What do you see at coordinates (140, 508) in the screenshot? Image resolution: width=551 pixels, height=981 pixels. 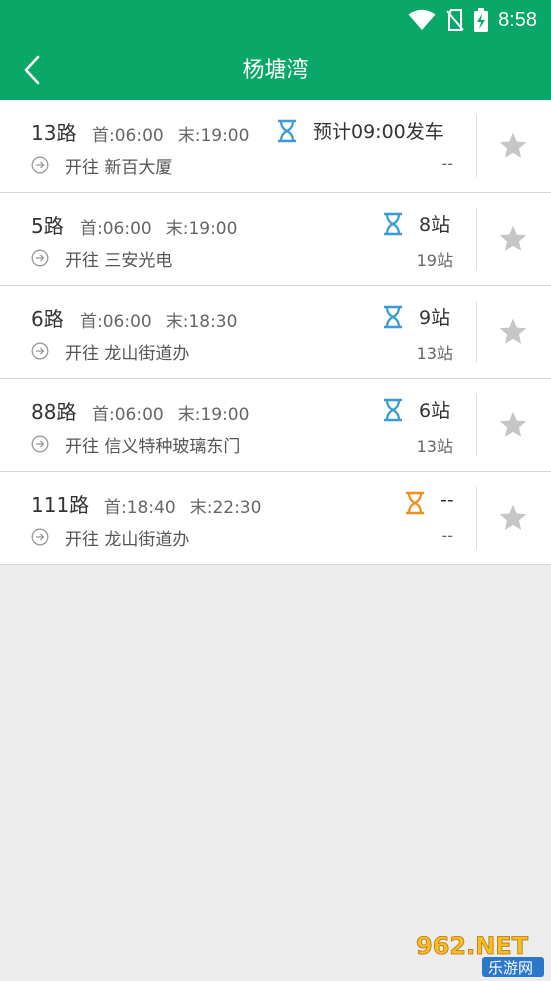 I see `first-bus-time: 首:18:40` at bounding box center [140, 508].